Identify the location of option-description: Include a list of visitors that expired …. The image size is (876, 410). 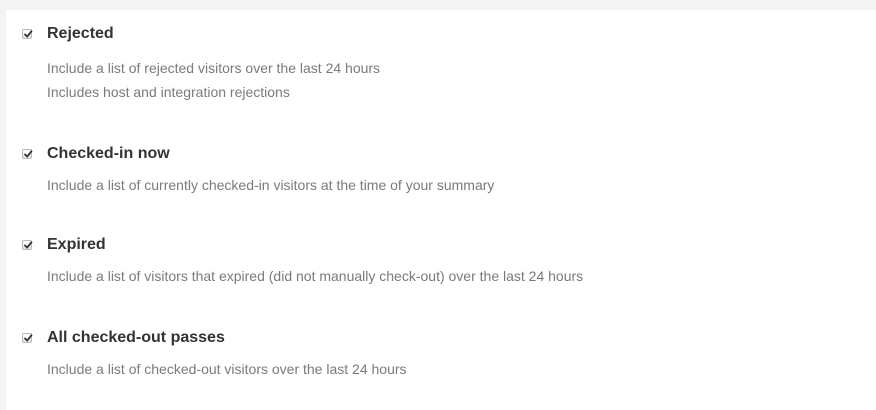
(315, 276).